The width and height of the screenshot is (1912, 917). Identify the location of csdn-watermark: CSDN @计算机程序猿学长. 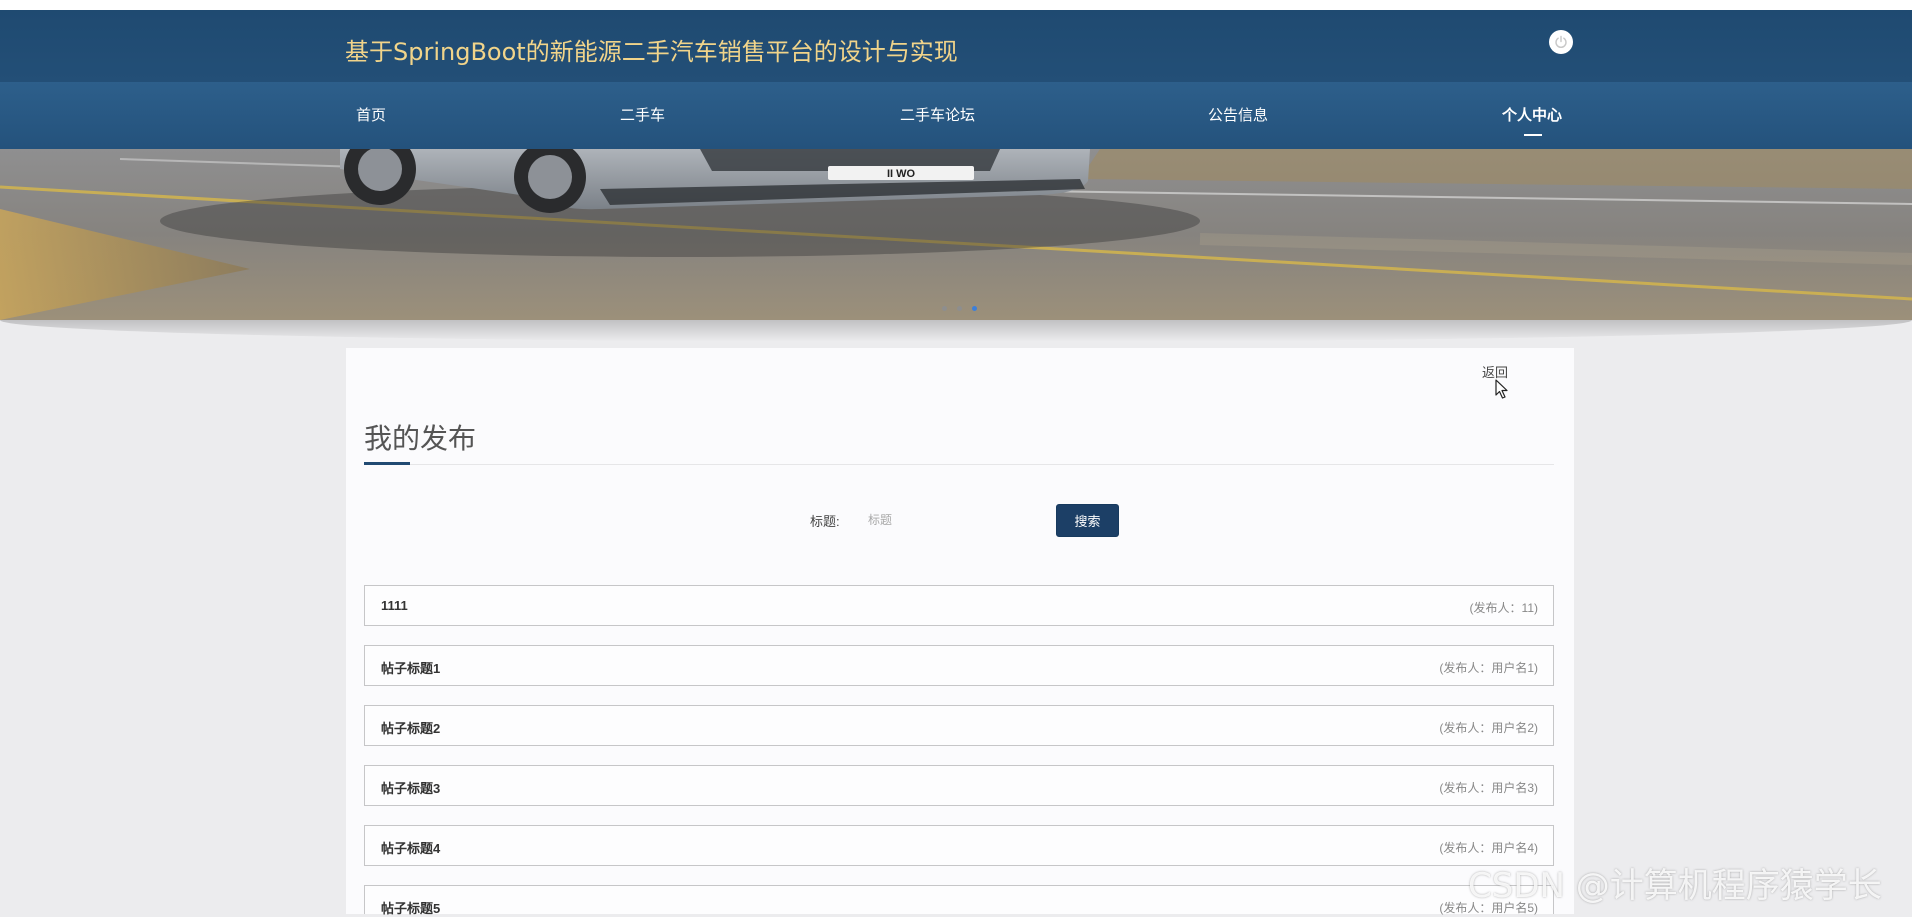
(1675, 886).